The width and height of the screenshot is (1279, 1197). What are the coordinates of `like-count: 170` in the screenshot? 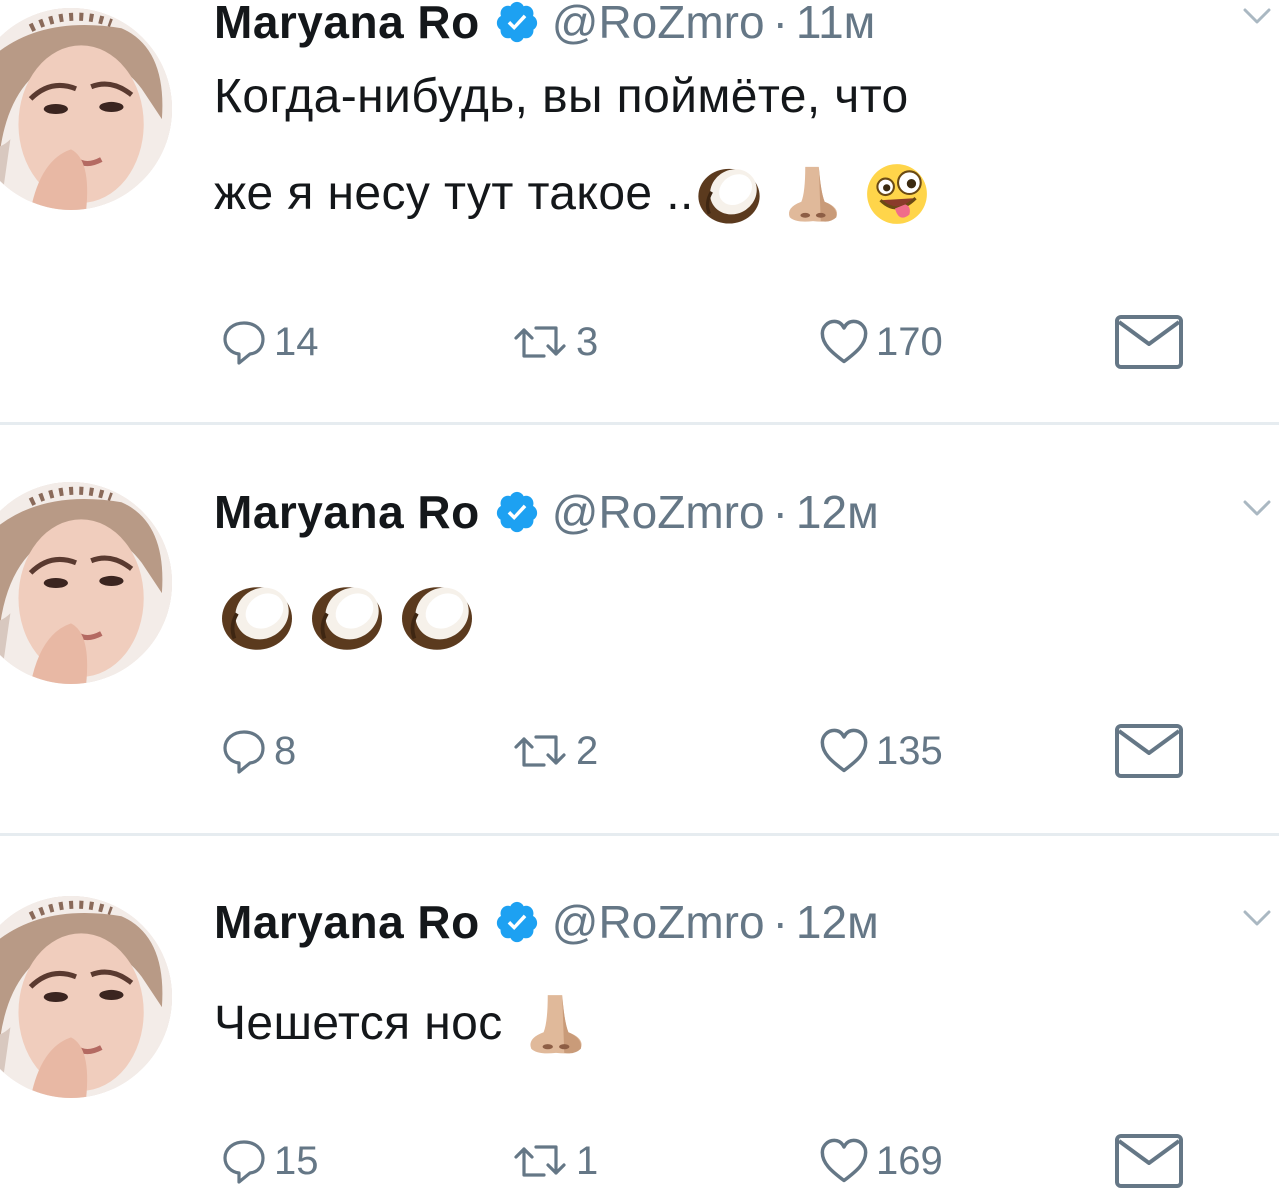 It's located at (909, 341).